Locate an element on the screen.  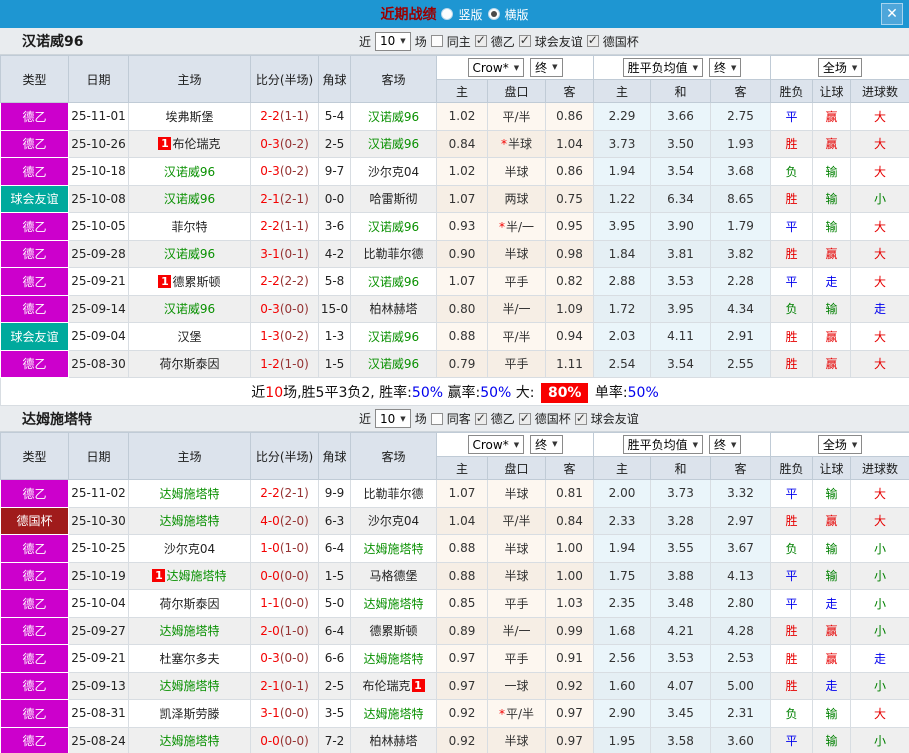
summary-part: 80% is located at coordinates (564, 392).